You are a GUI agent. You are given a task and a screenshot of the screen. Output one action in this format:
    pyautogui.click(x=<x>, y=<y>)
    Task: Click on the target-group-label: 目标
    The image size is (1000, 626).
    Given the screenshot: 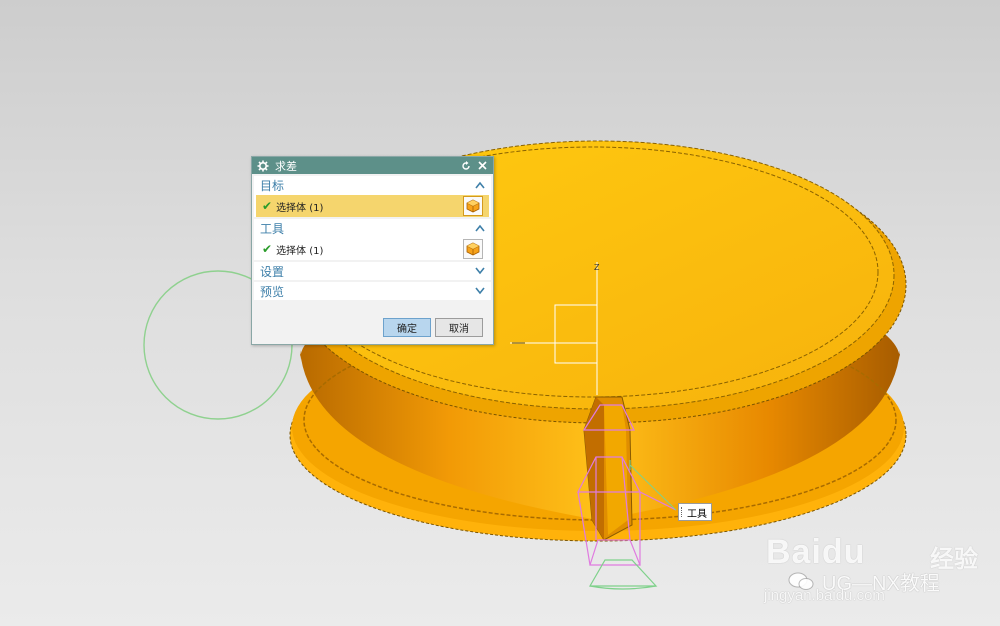 What is the action you would take?
    pyautogui.click(x=272, y=185)
    